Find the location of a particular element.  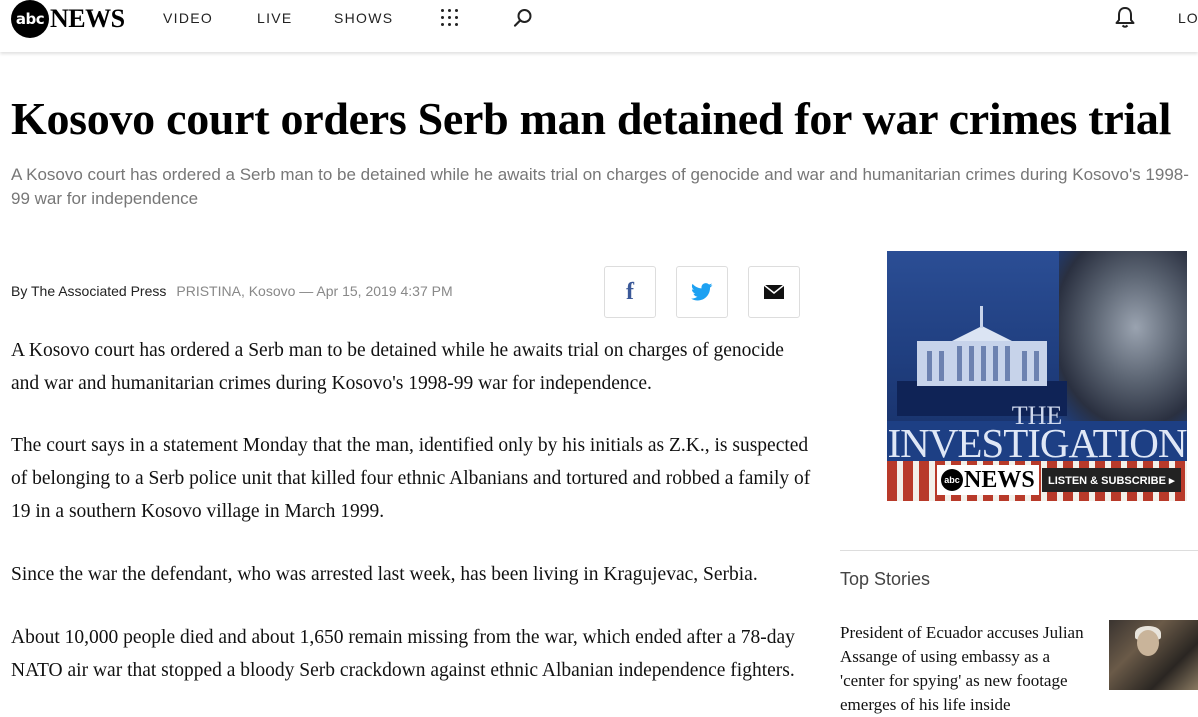

byline-dateline: PRISTINA, Kosovo — Apr 15, 2019 4:37 PM is located at coordinates (314, 291).